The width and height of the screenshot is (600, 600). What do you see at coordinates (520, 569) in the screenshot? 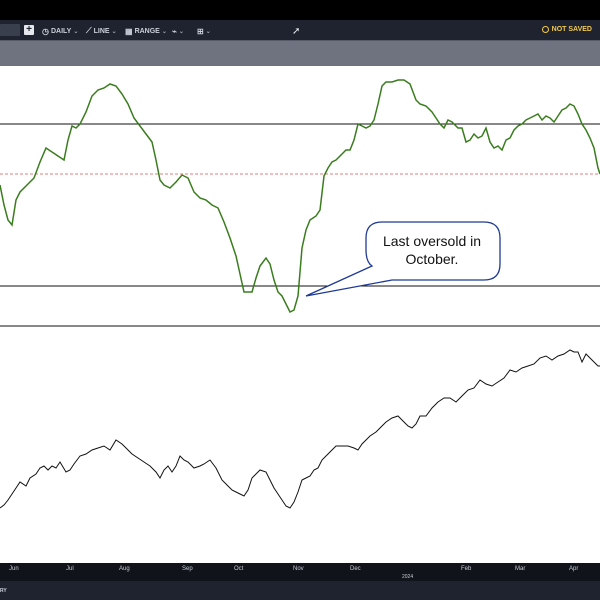
I see `x-label-mar: Mar` at bounding box center [520, 569].